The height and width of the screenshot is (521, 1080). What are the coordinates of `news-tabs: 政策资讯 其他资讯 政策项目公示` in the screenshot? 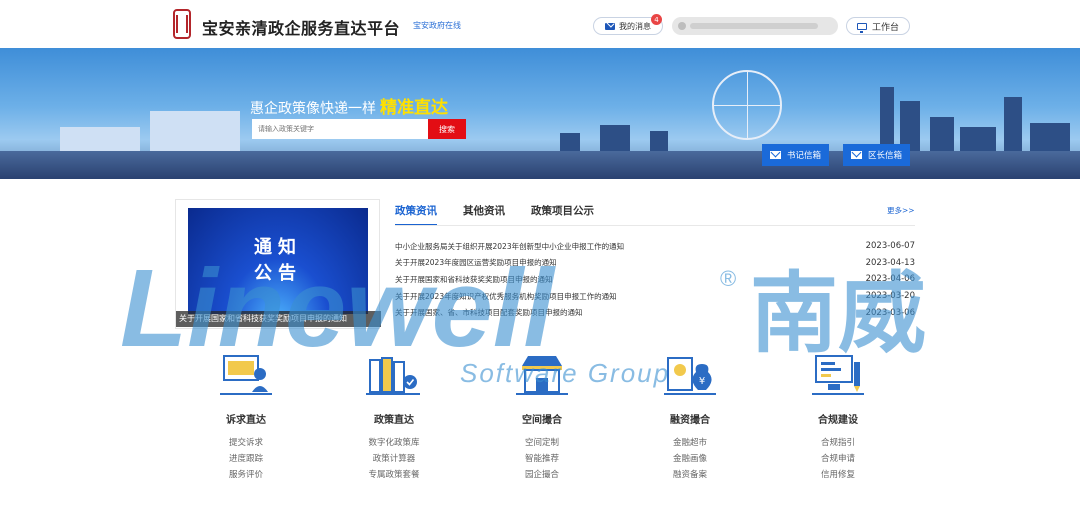 It's located at (507, 214).